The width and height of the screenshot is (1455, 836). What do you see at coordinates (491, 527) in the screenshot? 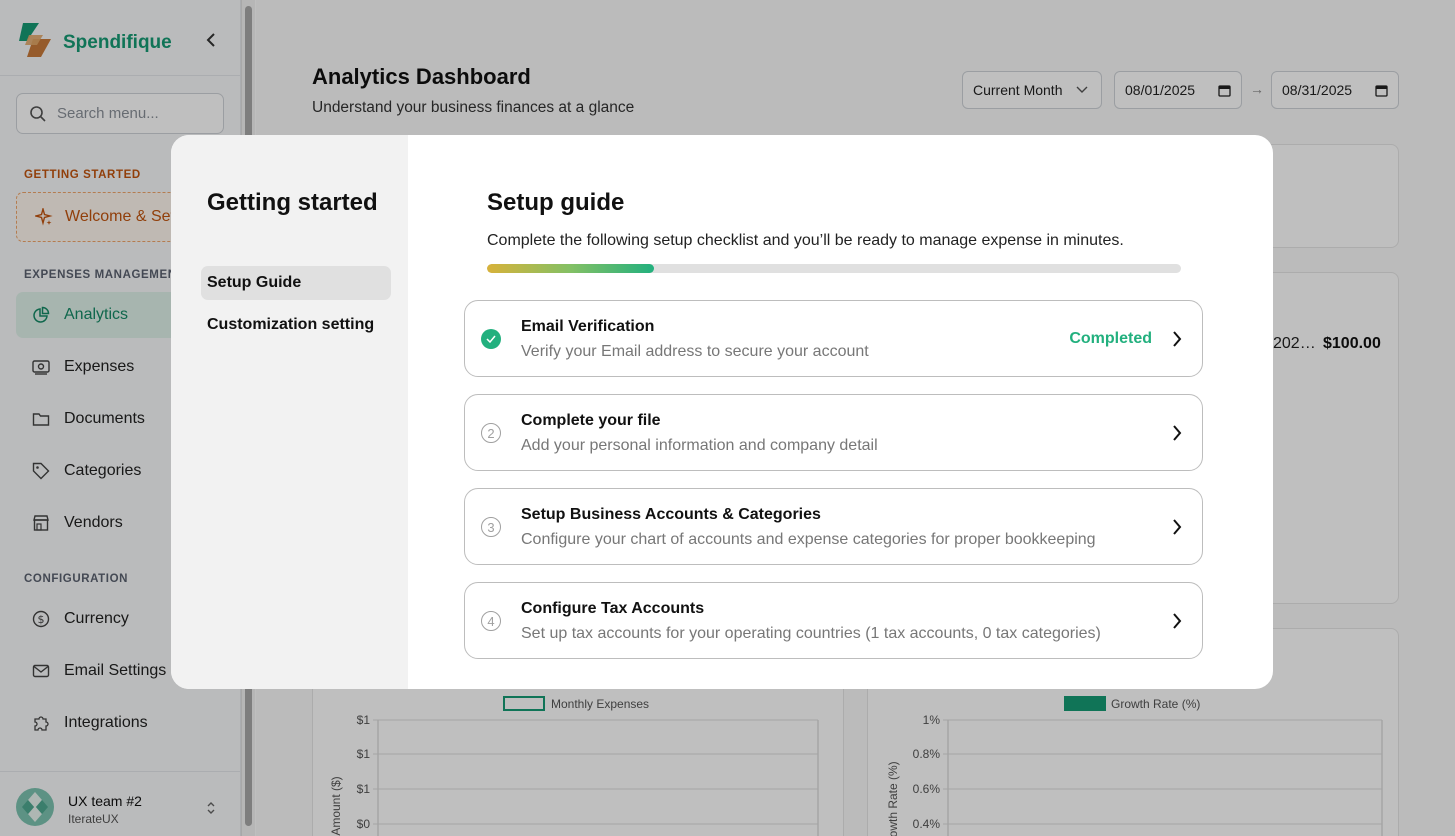
I see `step-number: 3` at bounding box center [491, 527].